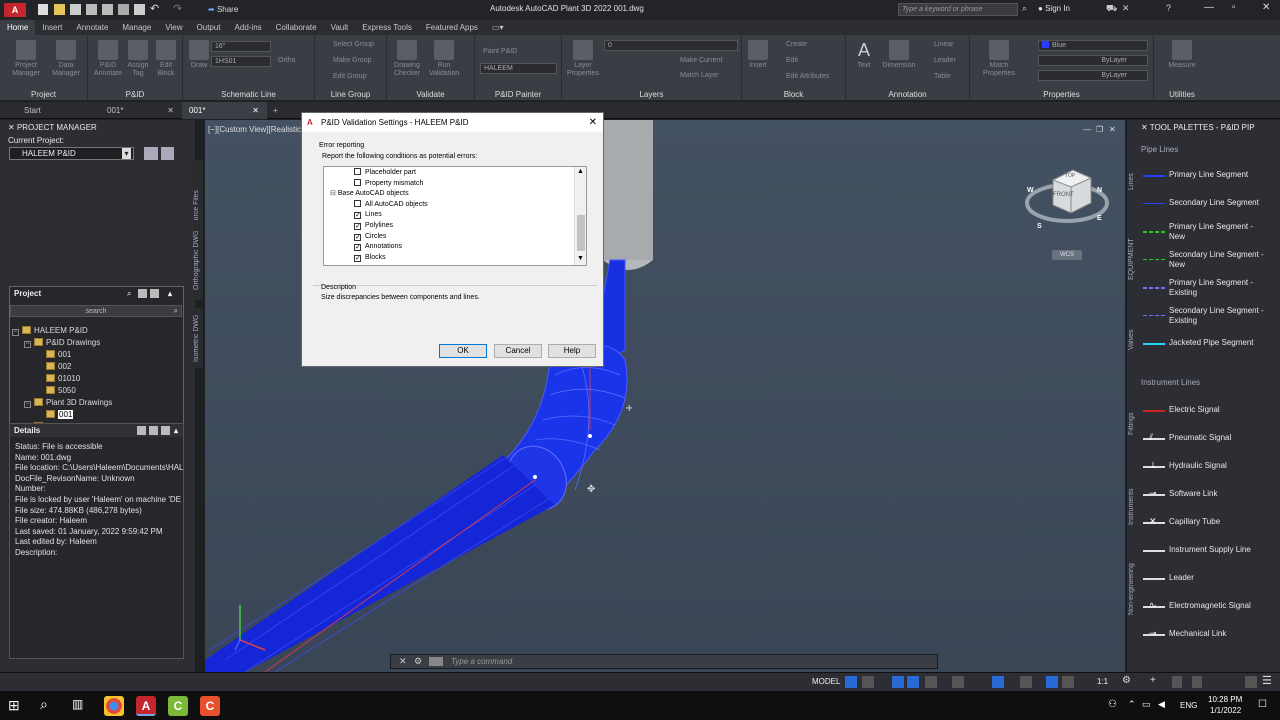  I want to click on palette-tab-instruments: Instruments, so click(1133, 500).